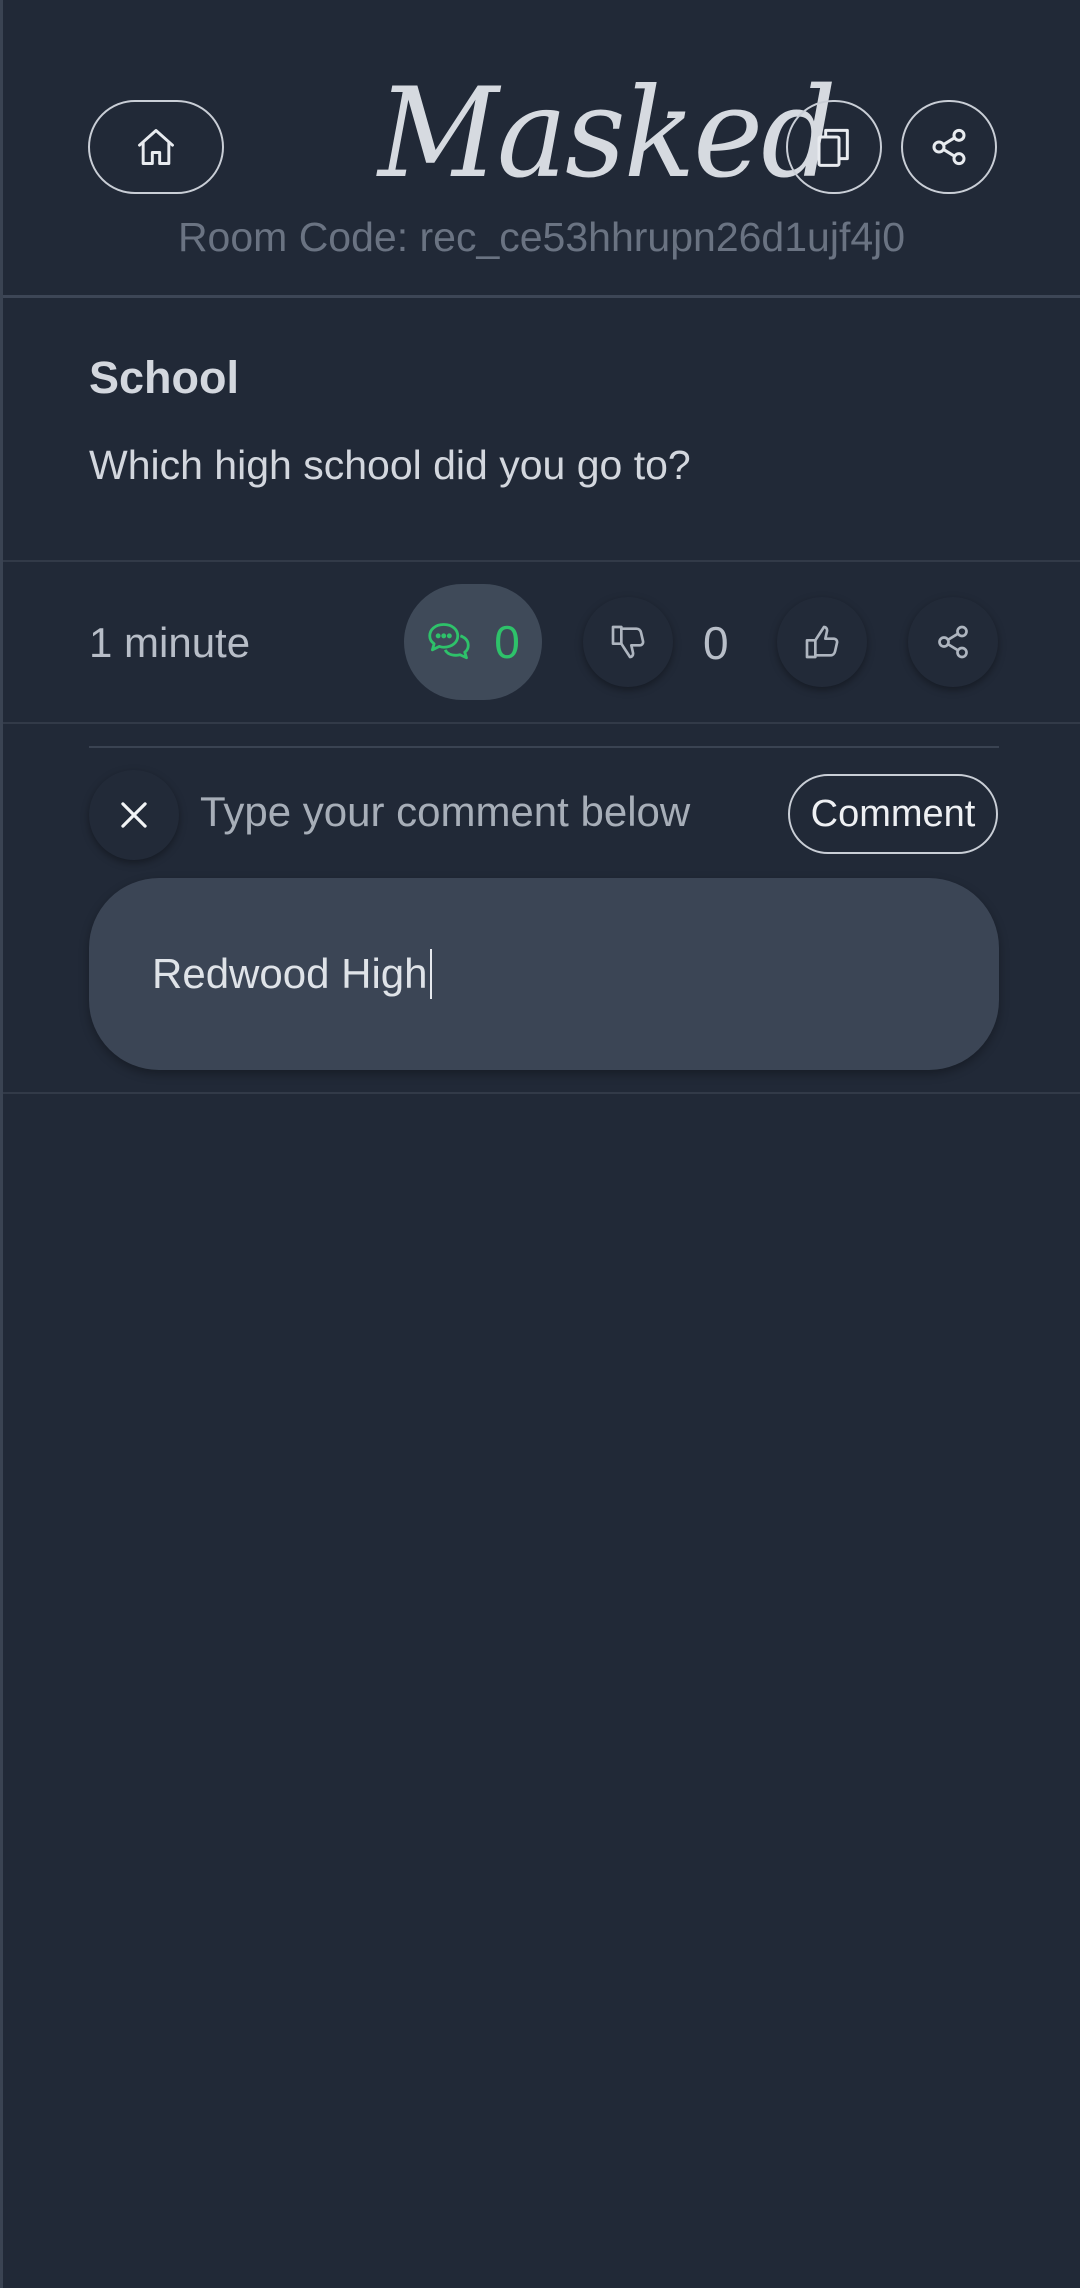  What do you see at coordinates (544, 747) in the screenshot?
I see `divider` at bounding box center [544, 747].